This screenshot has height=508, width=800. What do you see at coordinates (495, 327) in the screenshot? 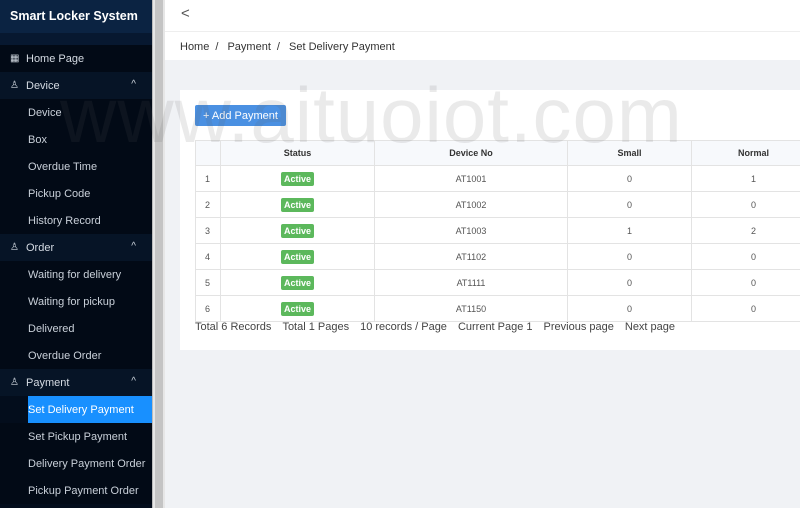
I see `current-page: Current Page 1` at bounding box center [495, 327].